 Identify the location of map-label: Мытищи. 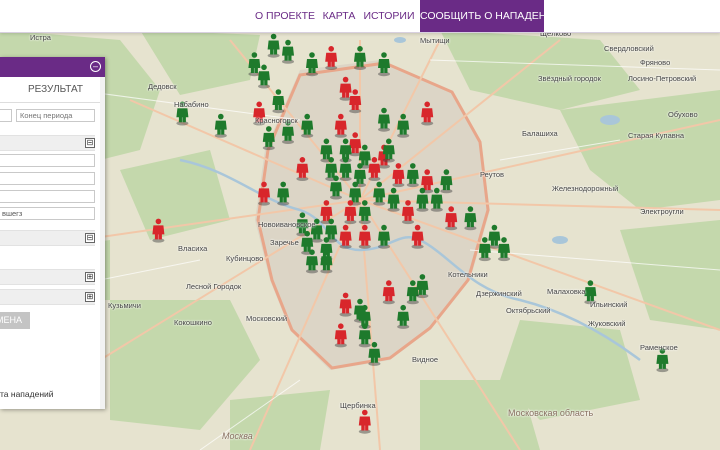
(435, 40).